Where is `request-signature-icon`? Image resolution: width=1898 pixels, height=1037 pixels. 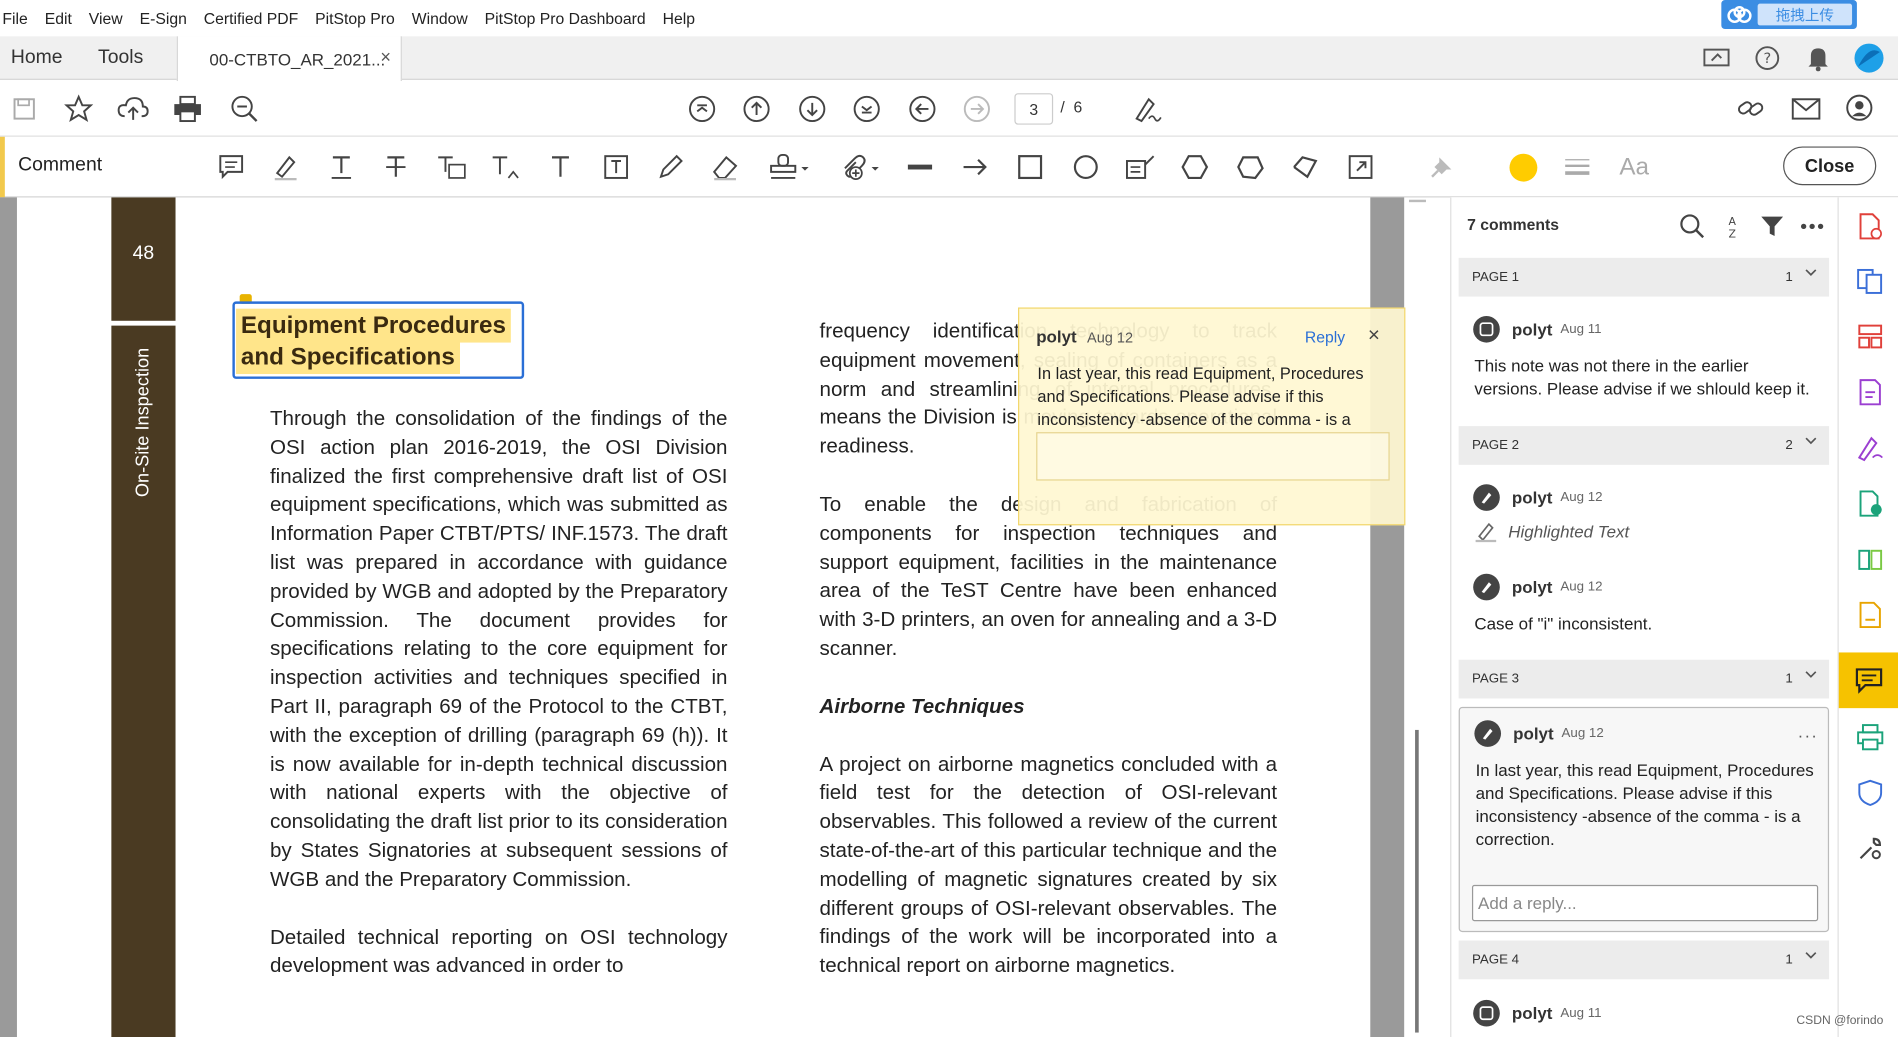 request-signature-icon is located at coordinates (1870, 615).